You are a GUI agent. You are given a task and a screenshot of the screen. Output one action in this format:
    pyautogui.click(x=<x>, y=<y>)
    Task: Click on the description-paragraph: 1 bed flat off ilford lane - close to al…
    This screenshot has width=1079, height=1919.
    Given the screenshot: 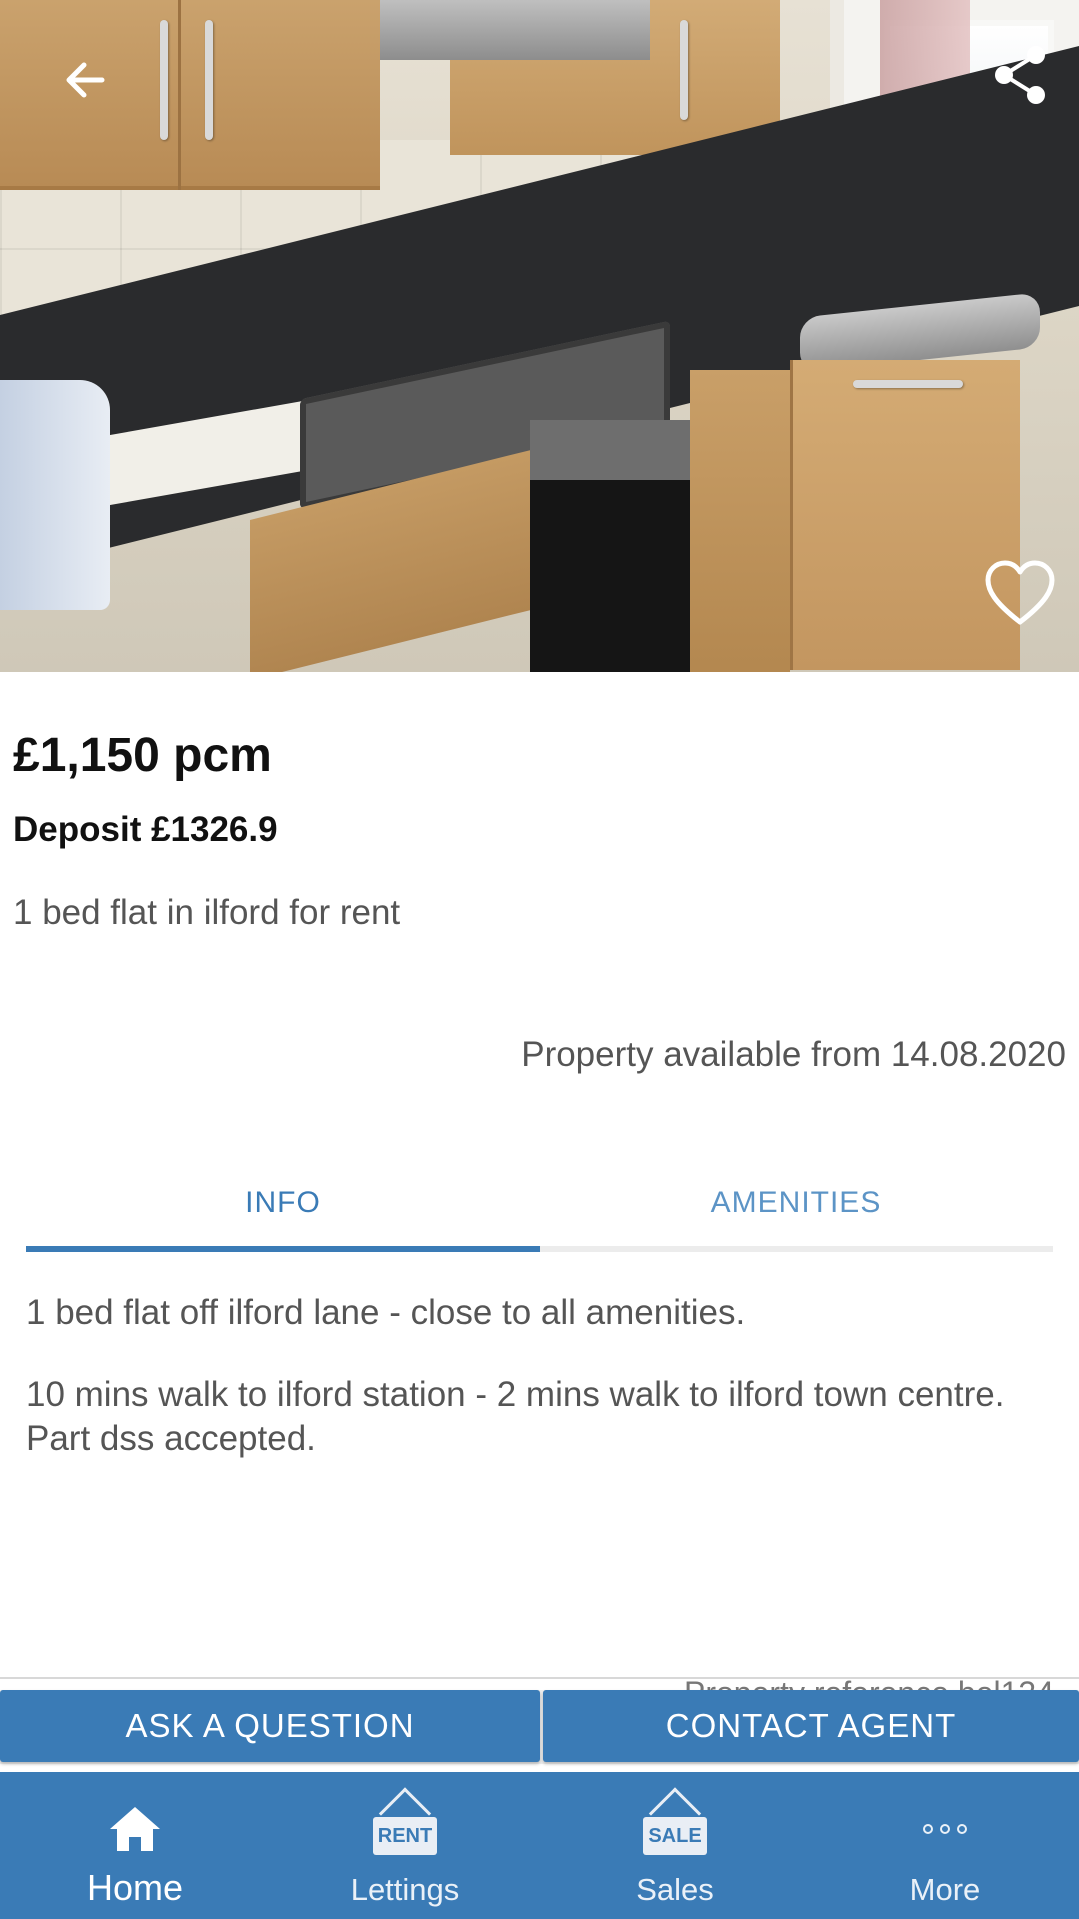 What is the action you would take?
    pyautogui.click(x=386, y=1312)
    